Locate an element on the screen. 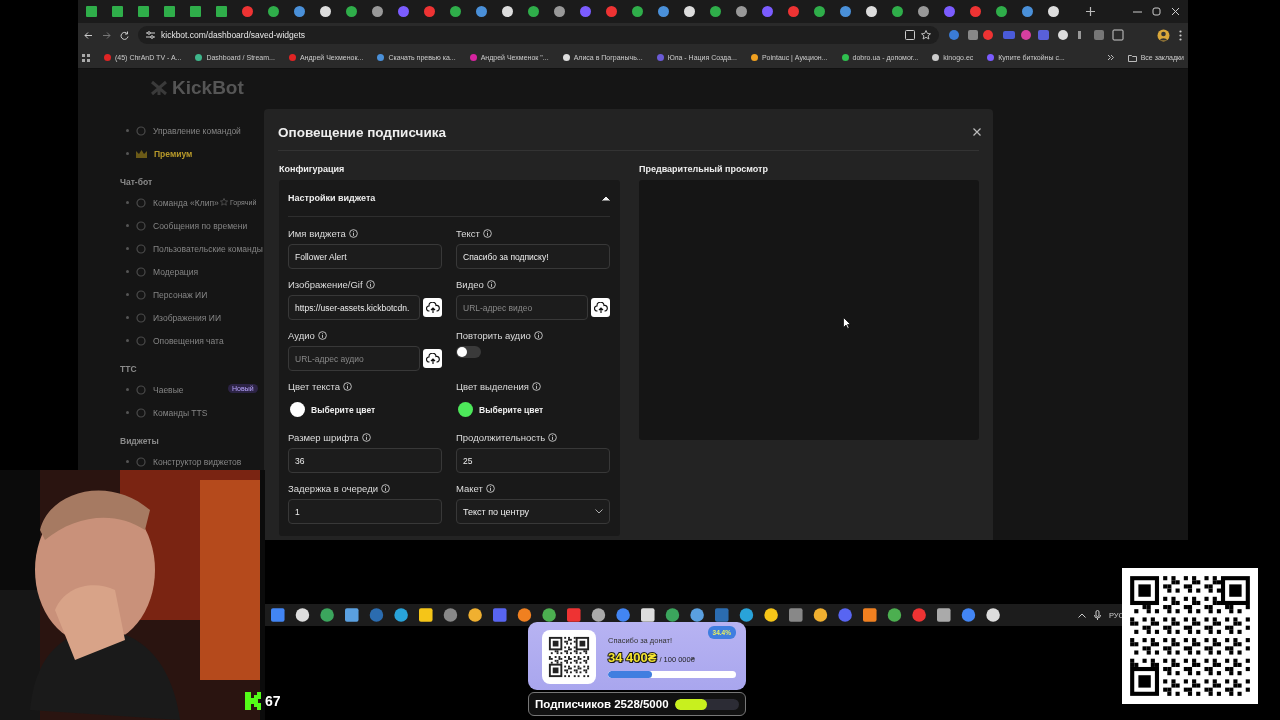 The width and height of the screenshot is (1280, 720). sidebar-link: Оповещения чата is located at coordinates (188, 340).